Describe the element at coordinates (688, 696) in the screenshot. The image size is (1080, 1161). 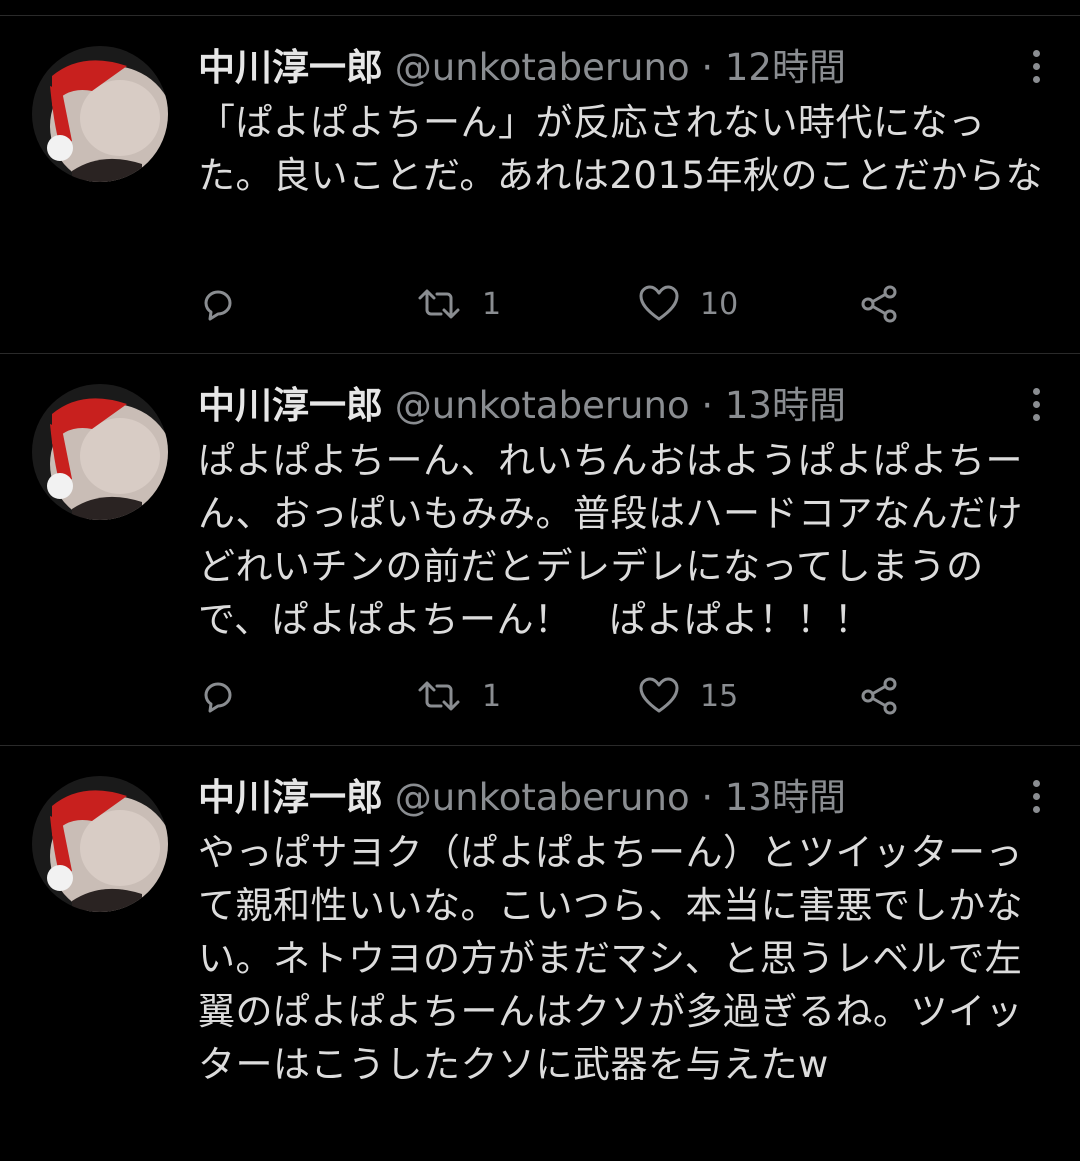
I see `like-button: 15` at that location.